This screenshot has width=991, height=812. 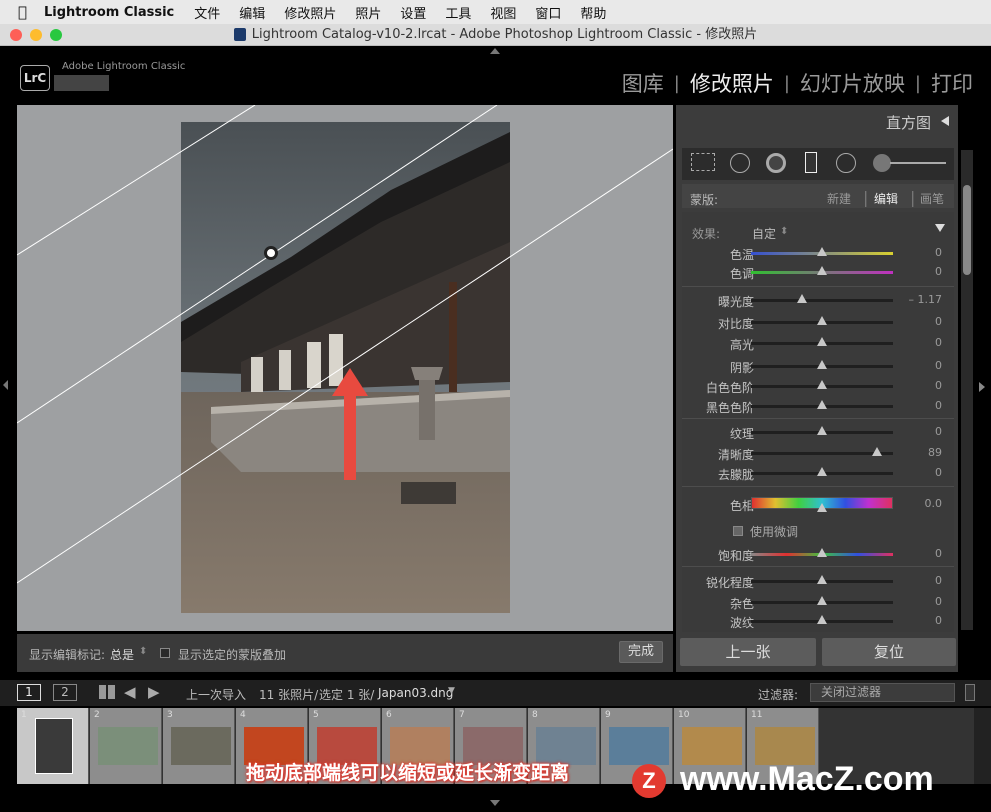 I want to click on filter-lock-icon, so click(x=970, y=692).